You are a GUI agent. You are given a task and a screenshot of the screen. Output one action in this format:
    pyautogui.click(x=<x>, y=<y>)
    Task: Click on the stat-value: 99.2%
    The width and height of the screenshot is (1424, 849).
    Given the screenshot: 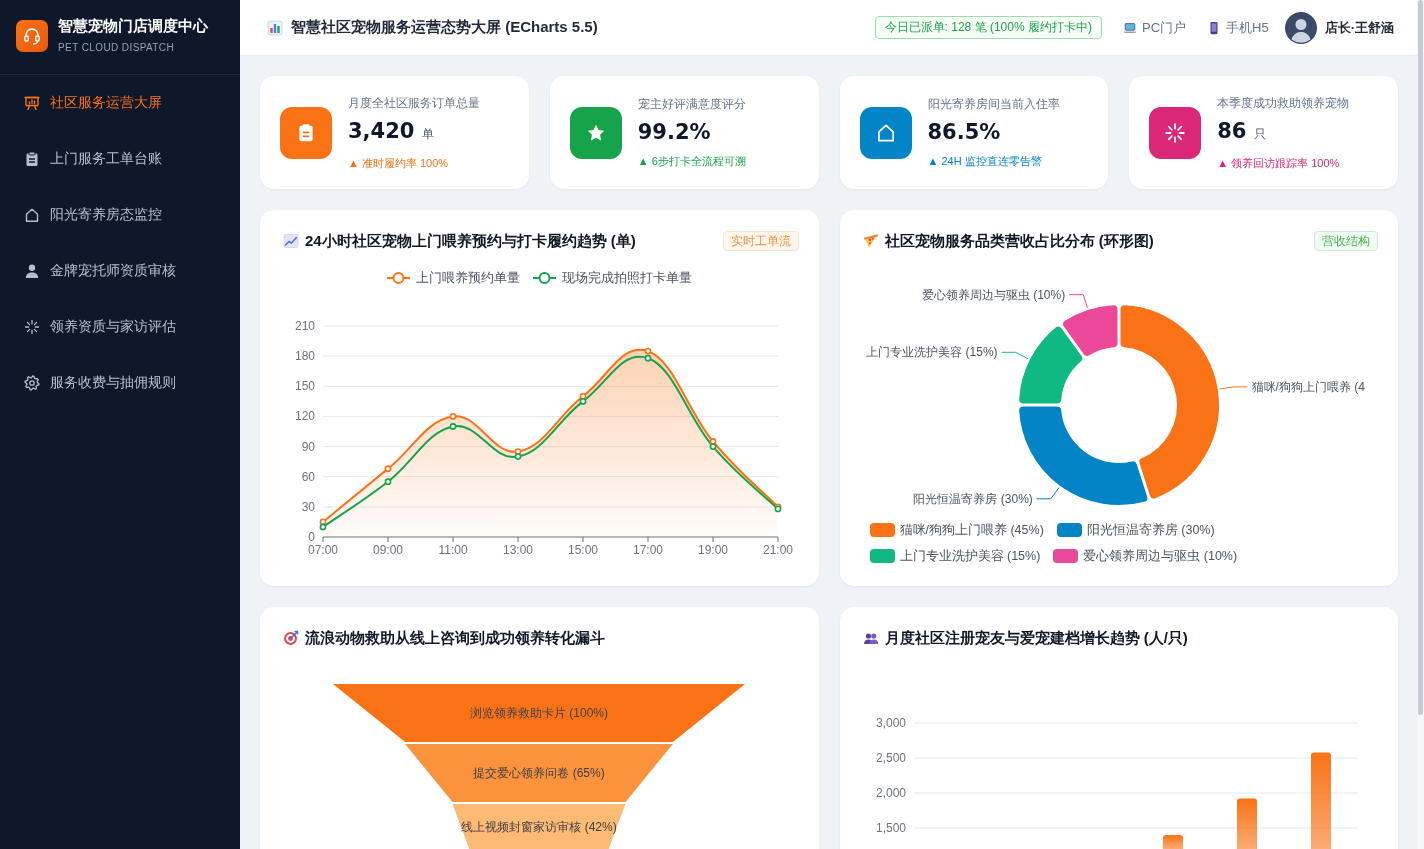 What is the action you would take?
    pyautogui.click(x=674, y=132)
    